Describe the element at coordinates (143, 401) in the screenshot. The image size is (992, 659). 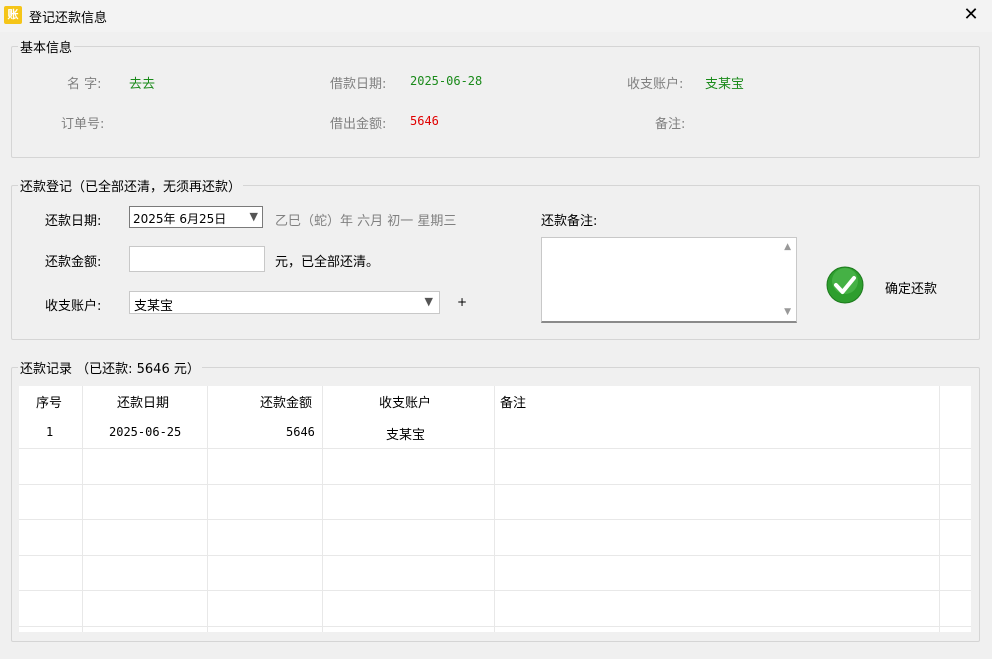
I see `column-header-date: 还款日期` at that location.